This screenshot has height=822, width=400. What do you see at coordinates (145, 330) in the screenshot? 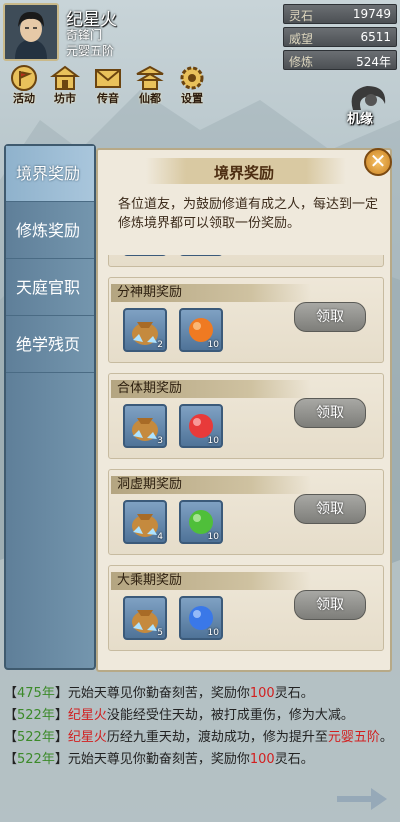
I see `reward-item: 2` at bounding box center [145, 330].